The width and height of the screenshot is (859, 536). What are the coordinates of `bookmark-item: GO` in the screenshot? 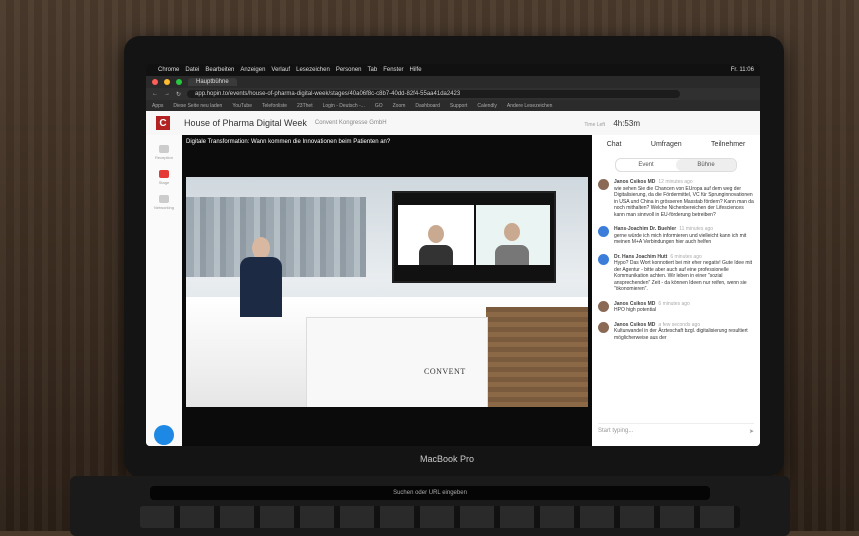 It's located at (379, 106).